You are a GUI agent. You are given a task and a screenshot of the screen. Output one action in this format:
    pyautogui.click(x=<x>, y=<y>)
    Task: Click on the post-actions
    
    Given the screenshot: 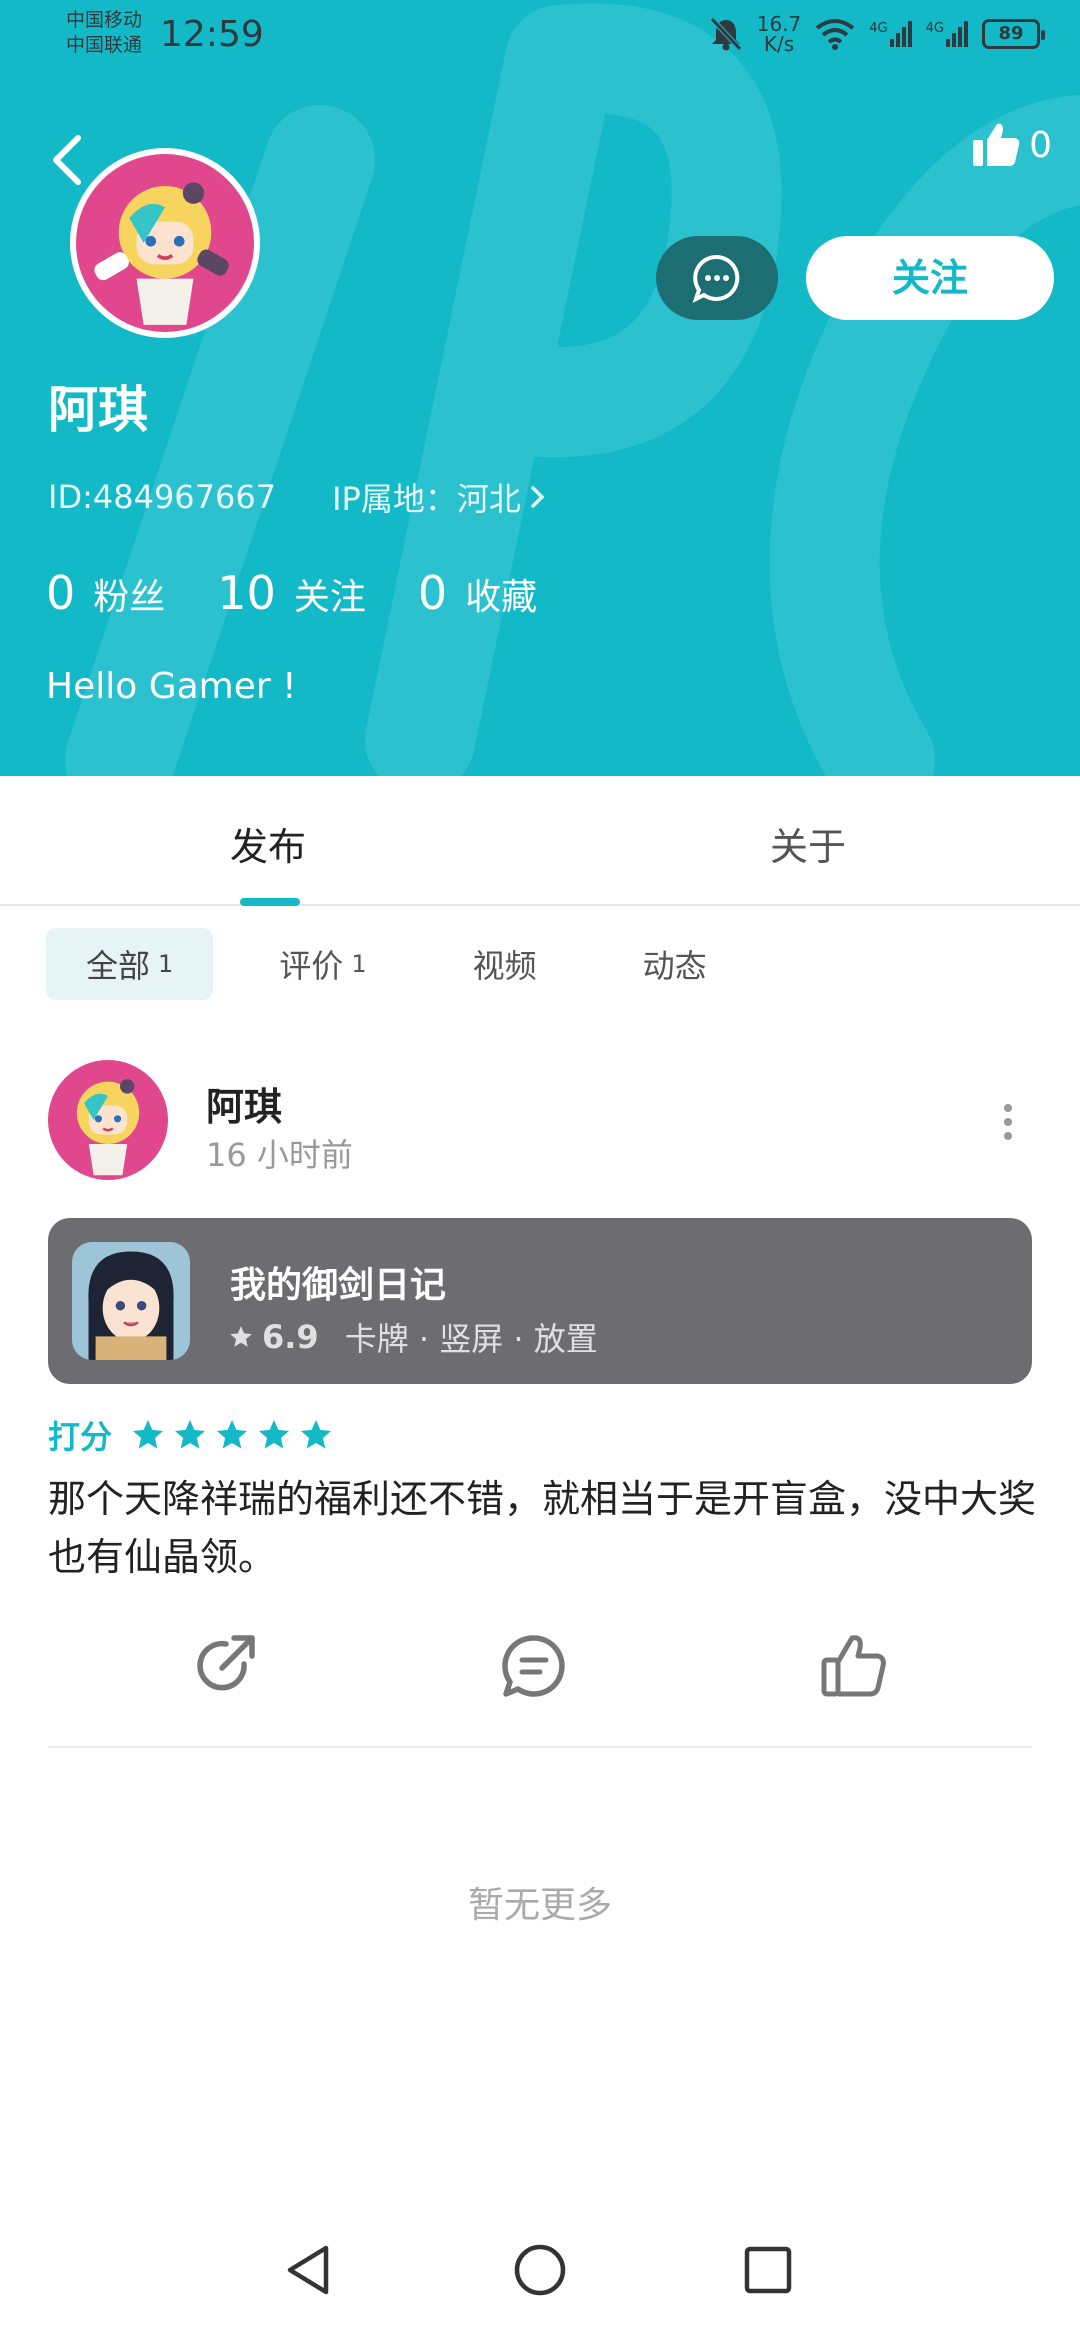 What is the action you would take?
    pyautogui.click(x=540, y=1670)
    